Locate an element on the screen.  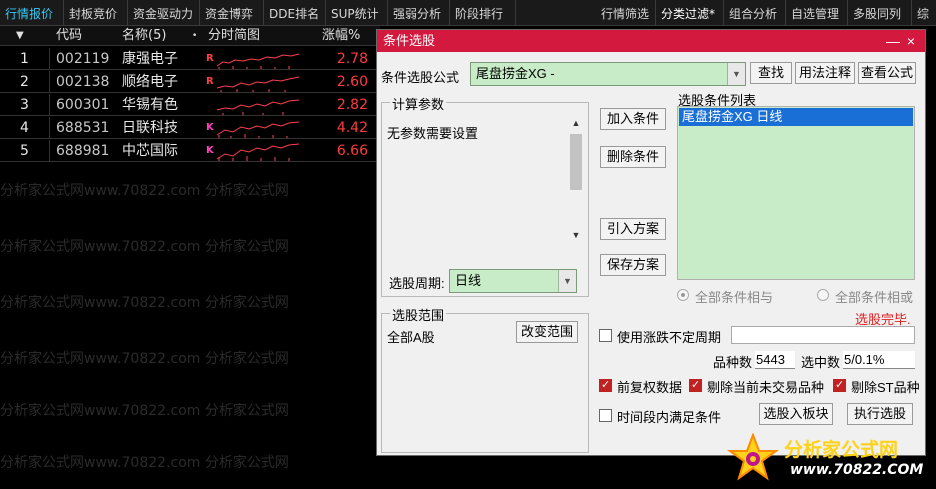
period-field is located at coordinates (823, 335).